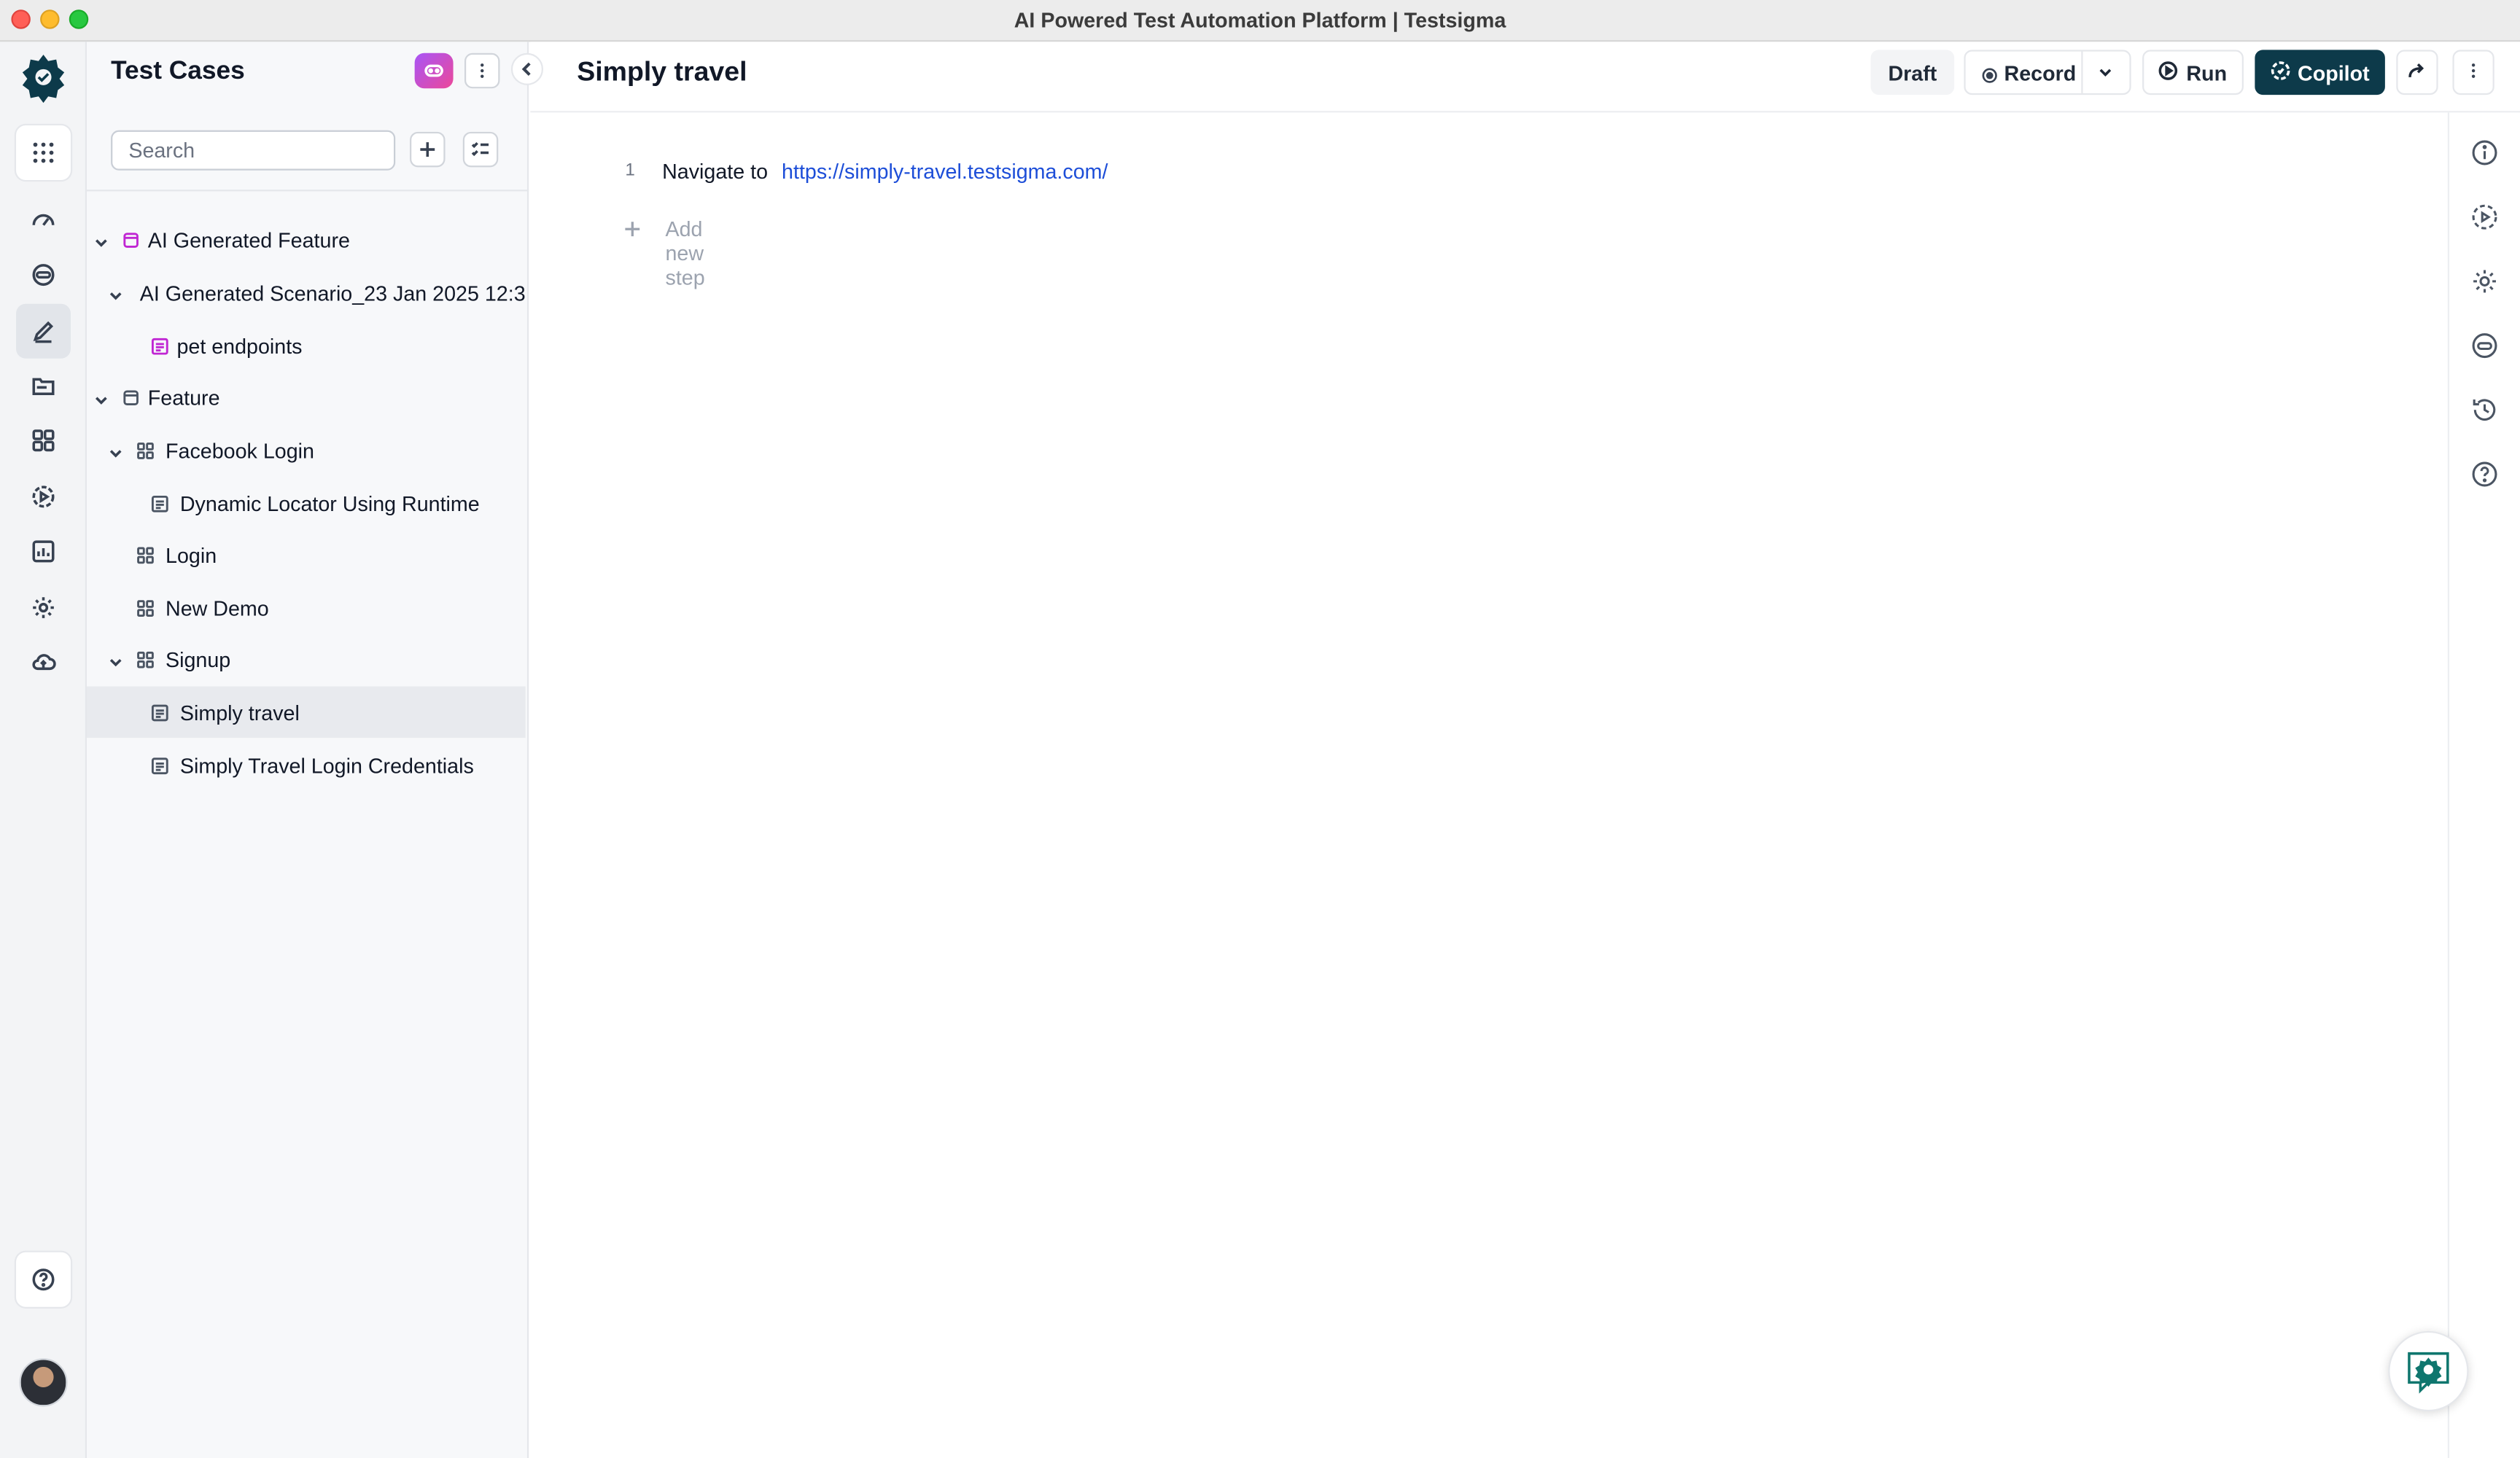 This screenshot has width=2520, height=1458. I want to click on minimize-window-button, so click(50, 19).